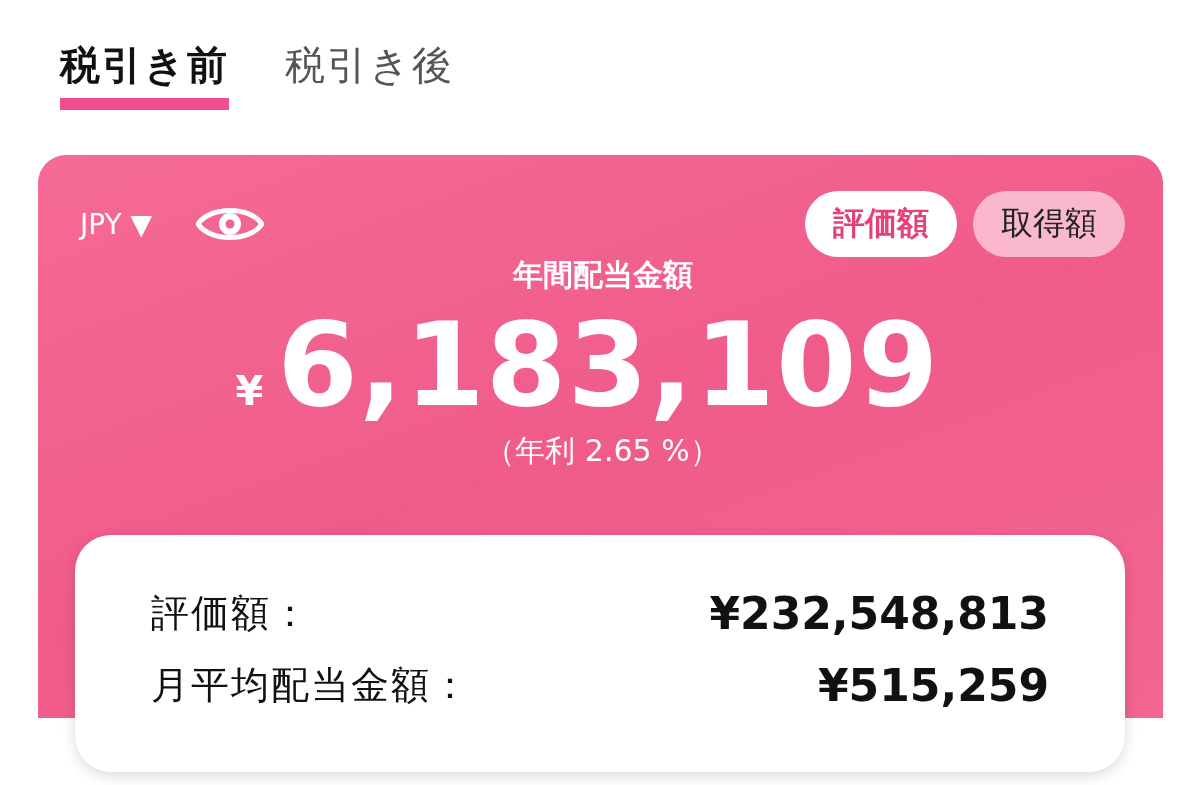 This screenshot has width=1200, height=785. Describe the element at coordinates (881, 224) in the screenshot. I see `toggle-button: 評価額` at that location.